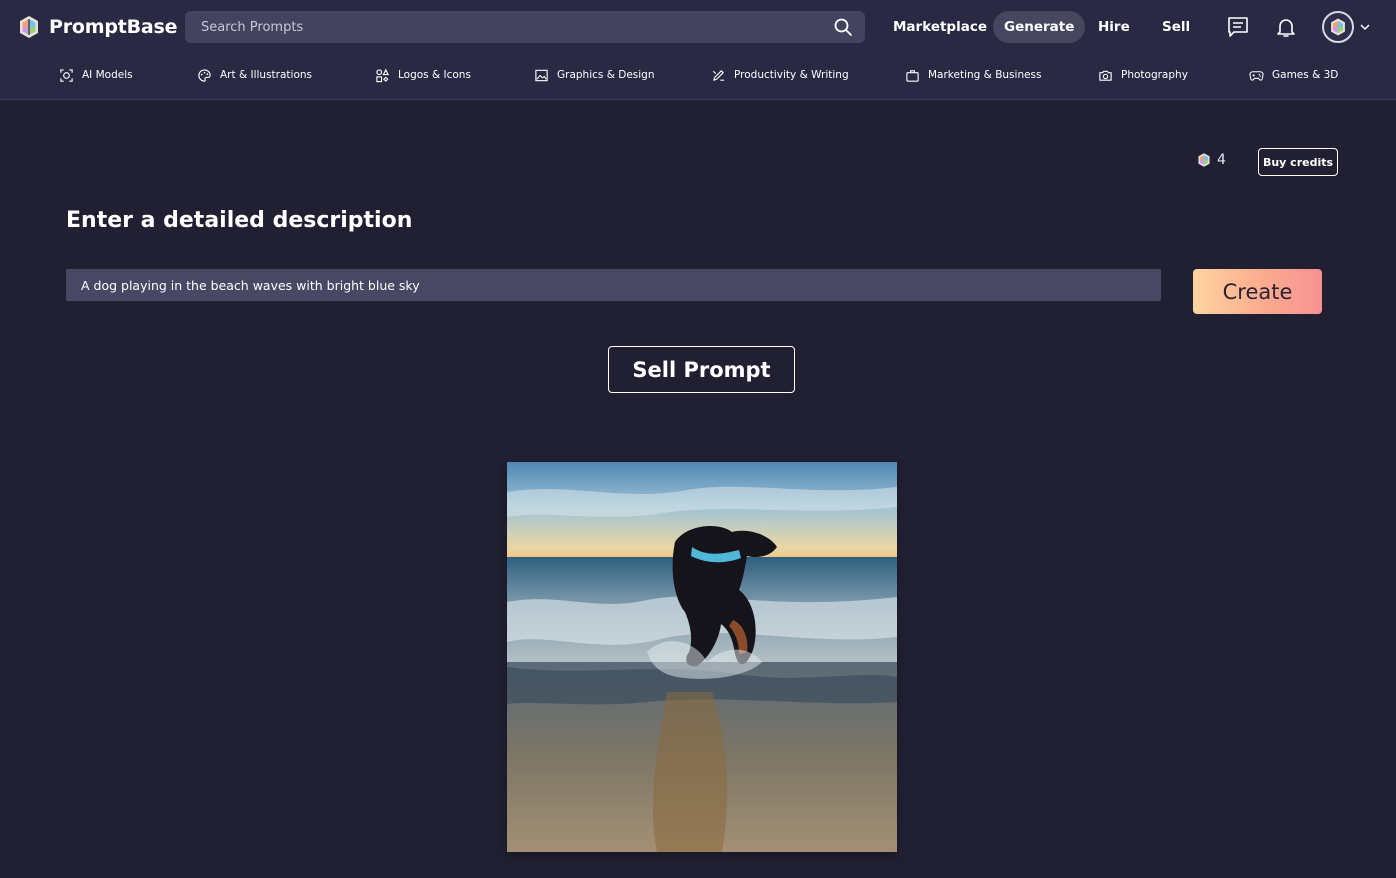  I want to click on category-photography: Photography, so click(1143, 75).